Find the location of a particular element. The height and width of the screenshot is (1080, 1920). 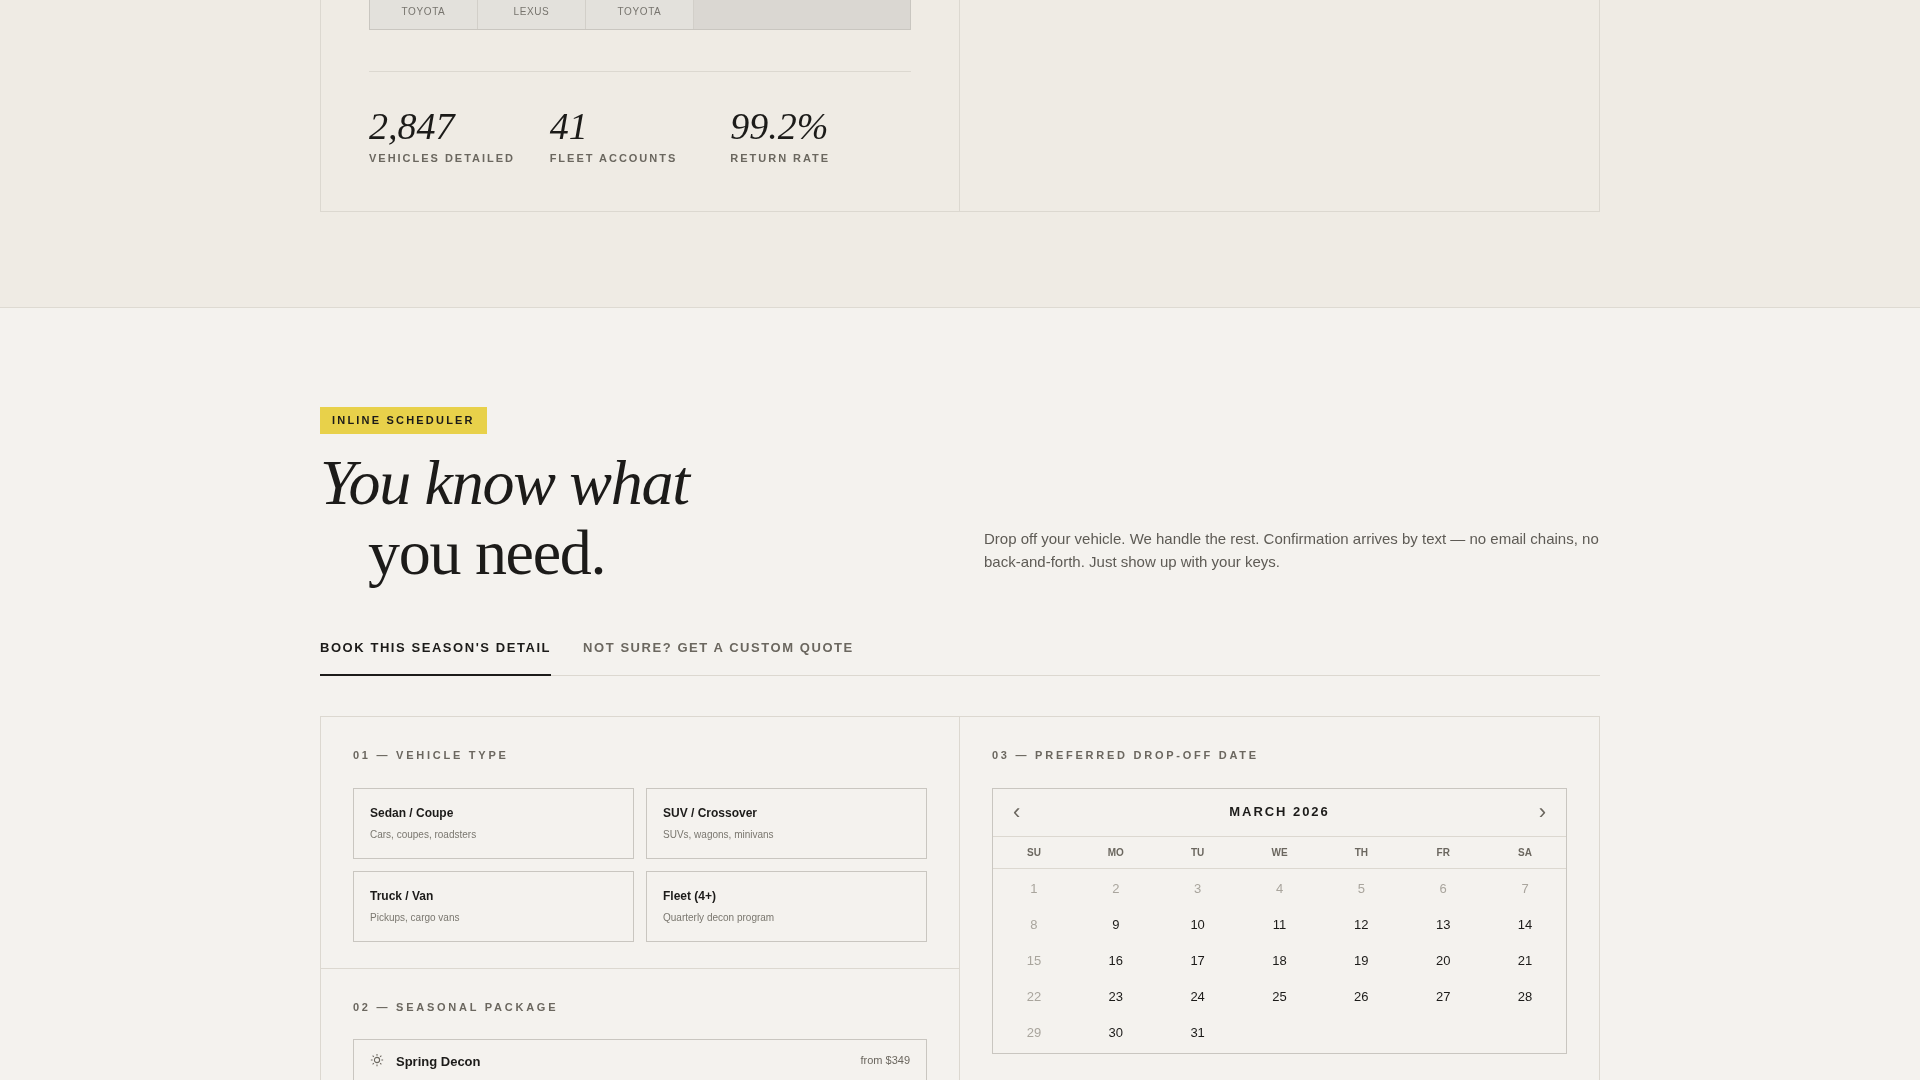

package-name: Spring Decon is located at coordinates (438, 1062).